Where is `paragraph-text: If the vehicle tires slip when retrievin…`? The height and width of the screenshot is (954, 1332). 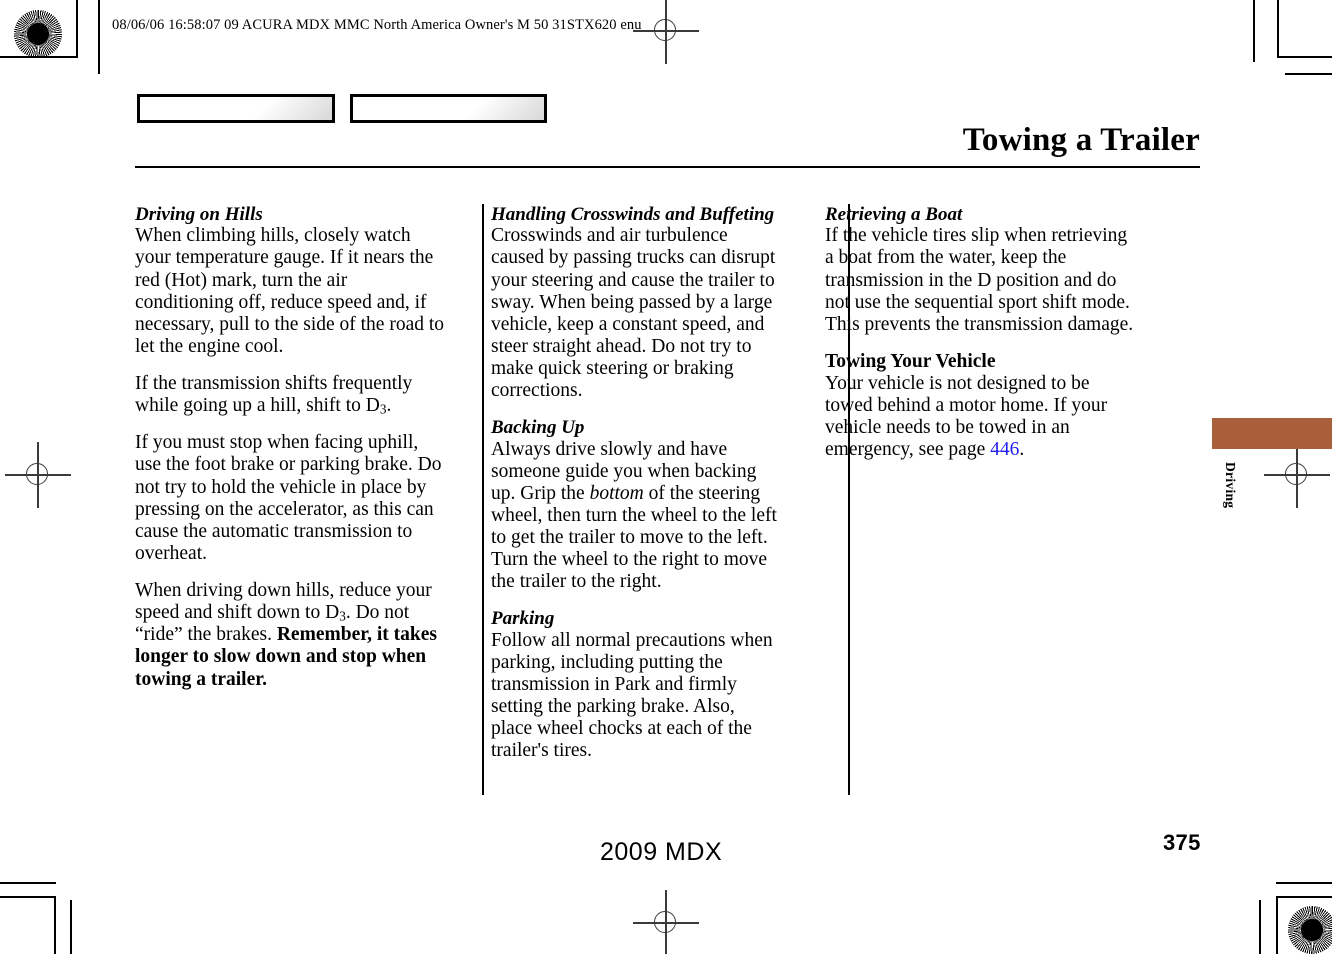 paragraph-text: If the vehicle tires slip when retrievin… is located at coordinates (979, 280).